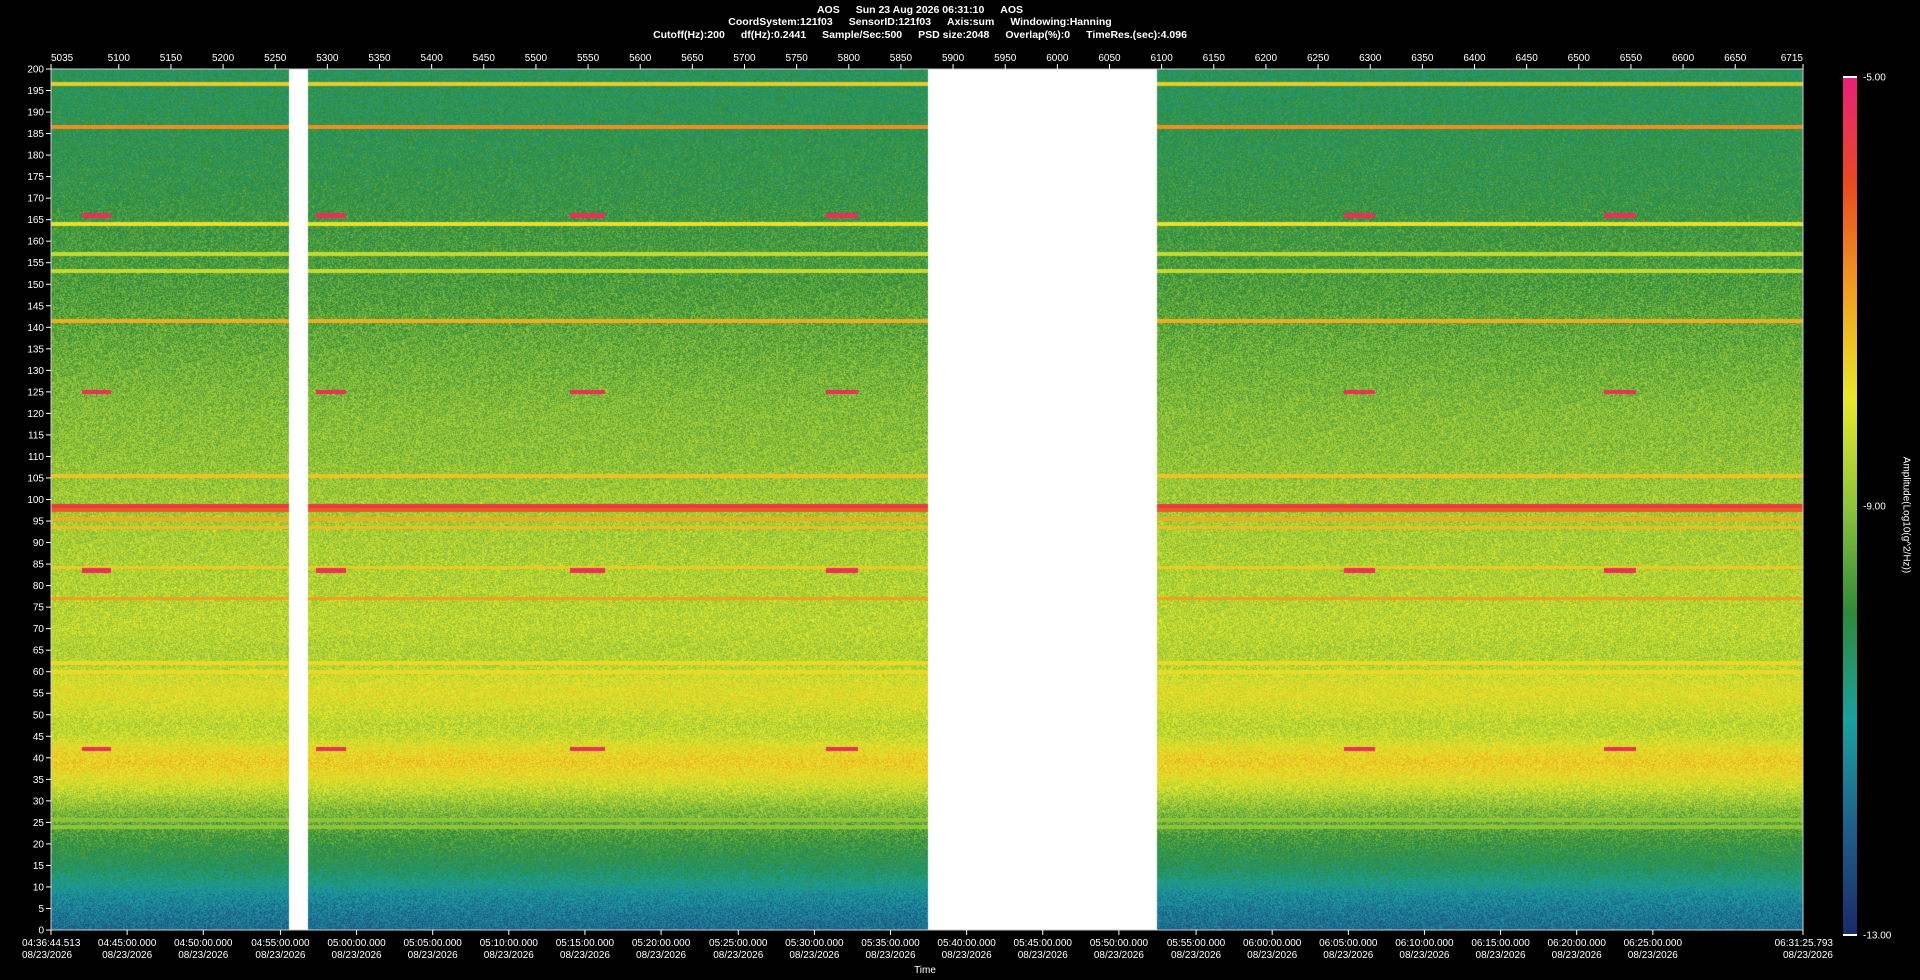  Describe the element at coordinates (39, 651) in the screenshot. I see `y-tick-label: 65` at that location.